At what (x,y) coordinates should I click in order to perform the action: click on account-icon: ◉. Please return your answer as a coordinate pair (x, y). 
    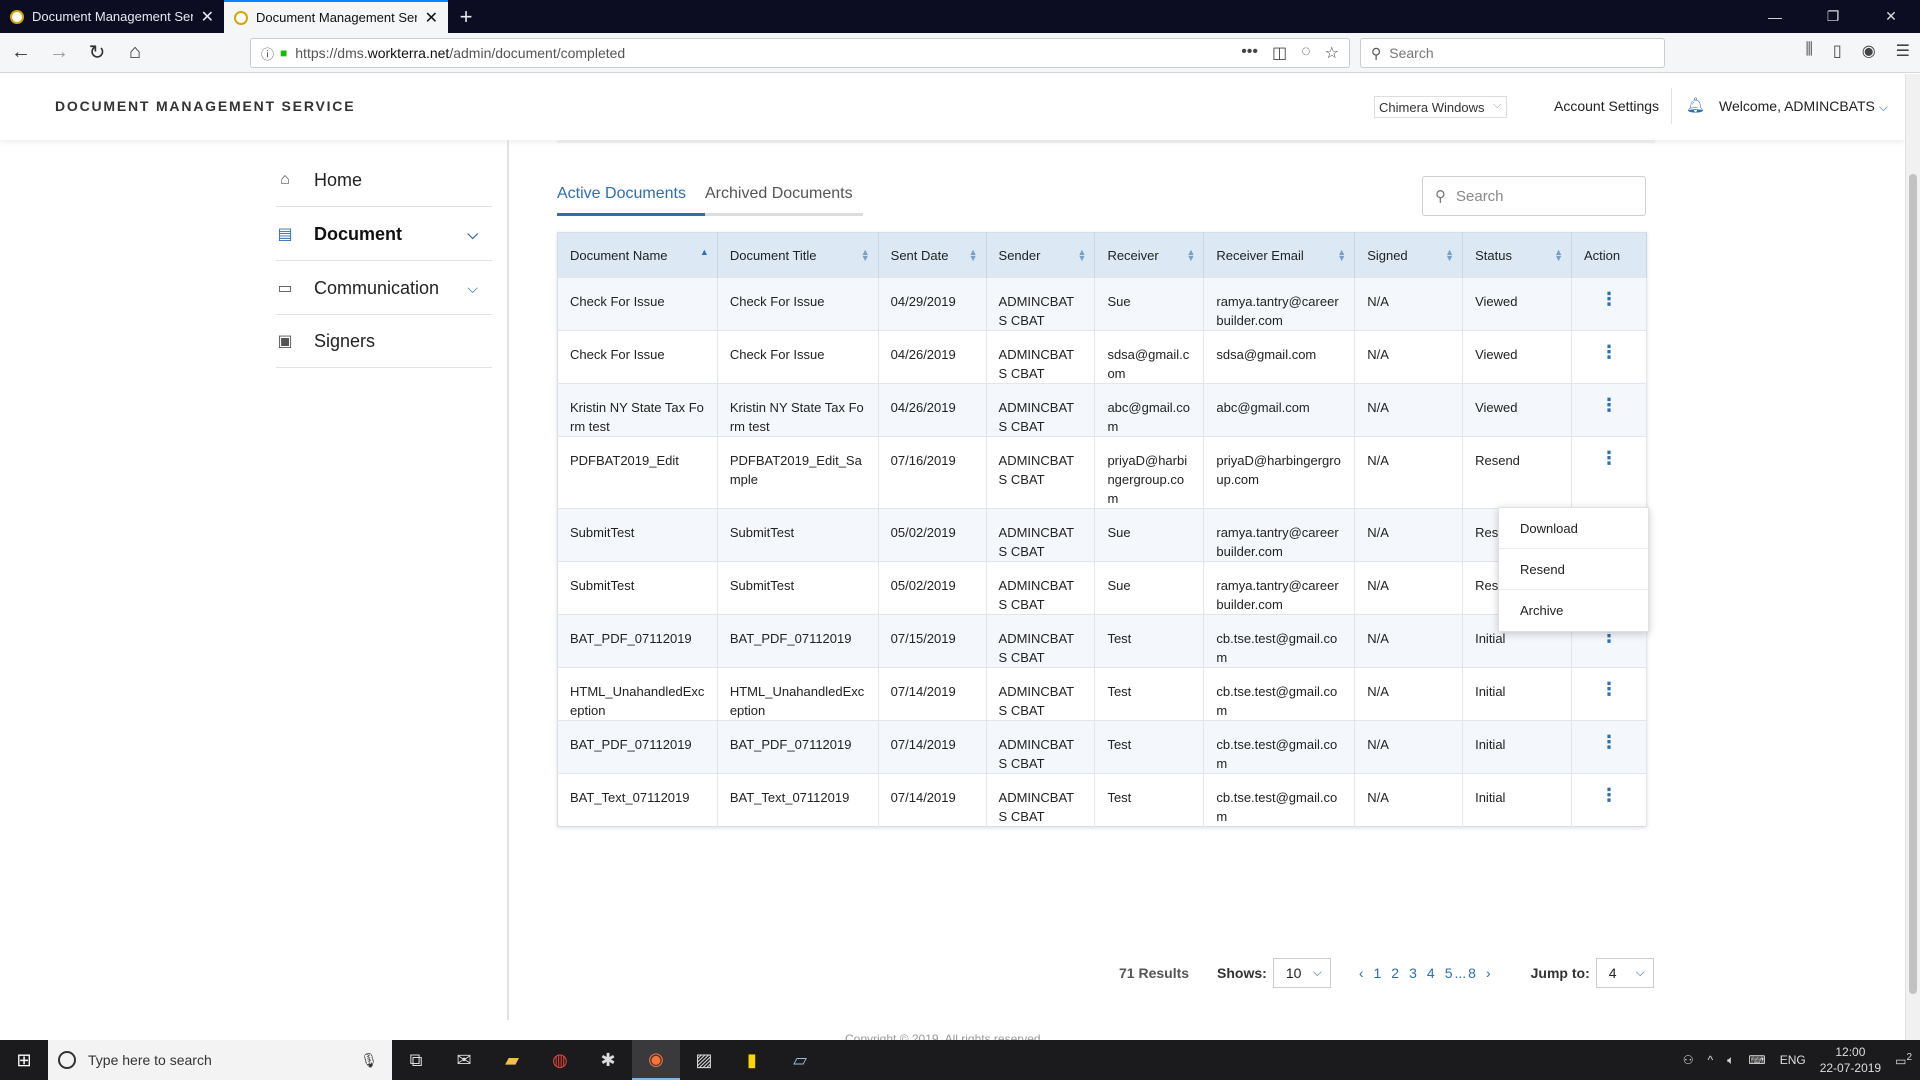
    Looking at the image, I should click on (1869, 51).